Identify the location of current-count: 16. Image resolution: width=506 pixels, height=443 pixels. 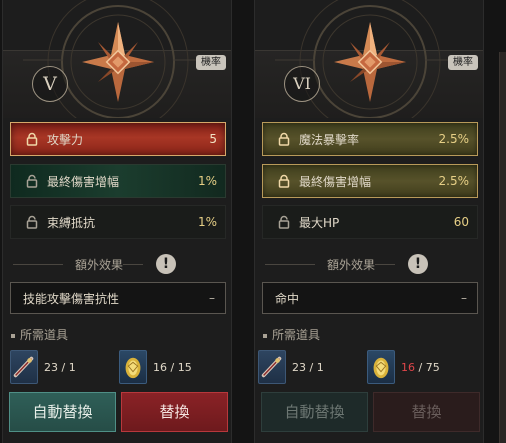
(408, 367).